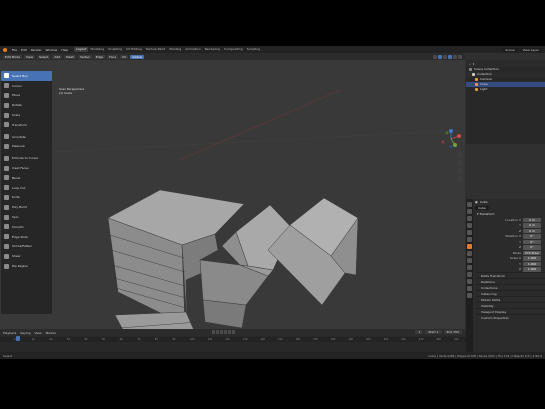  What do you see at coordinates (26, 256) in the screenshot?
I see `tool-shear: Shear` at bounding box center [26, 256].